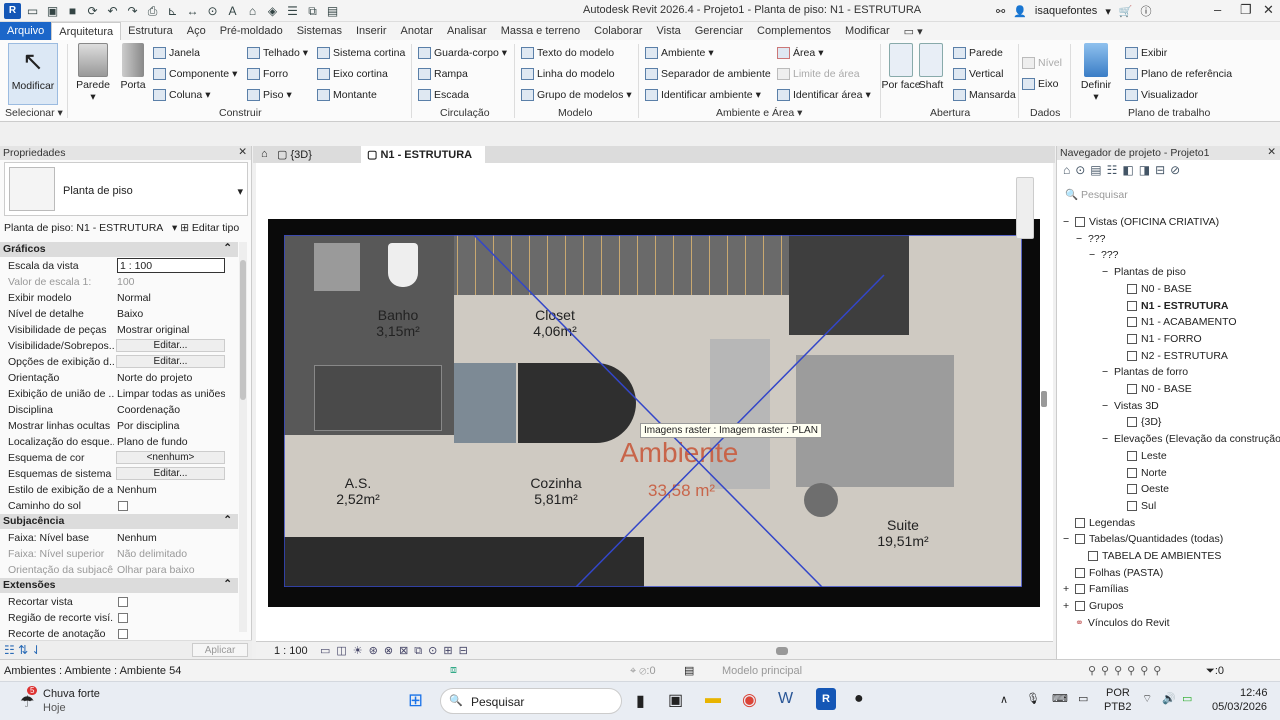 The image size is (1280, 720). Describe the element at coordinates (1113, 573) in the screenshot. I see `tree-item: Folhas (PASTA)` at that location.